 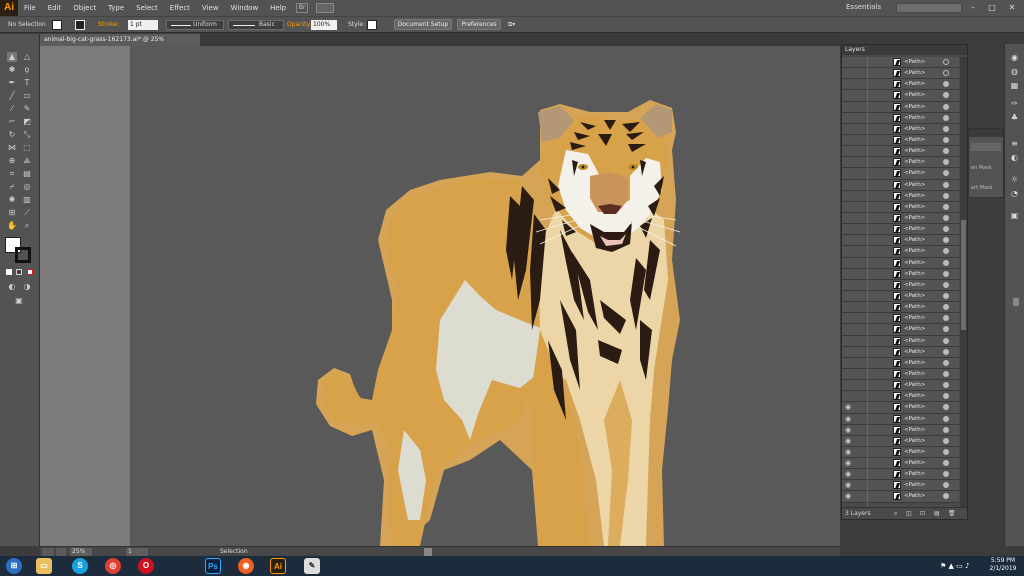 What do you see at coordinates (116, 8) in the screenshot?
I see `menu-type: Type` at bounding box center [116, 8].